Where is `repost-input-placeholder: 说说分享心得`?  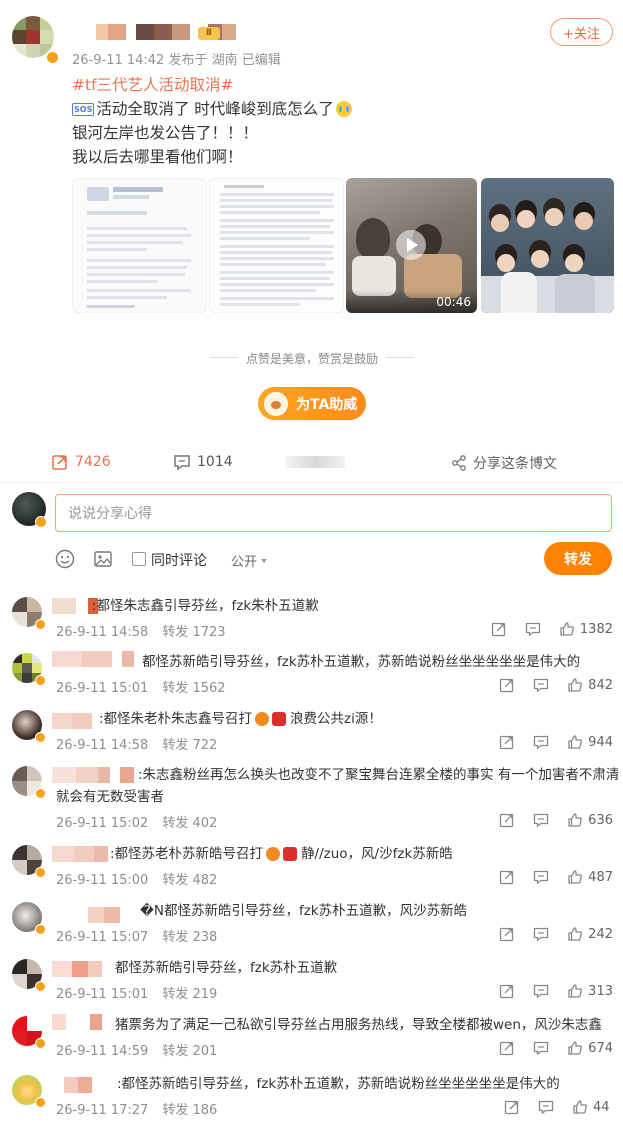 repost-input-placeholder: 说说分享心得 is located at coordinates (110, 514).